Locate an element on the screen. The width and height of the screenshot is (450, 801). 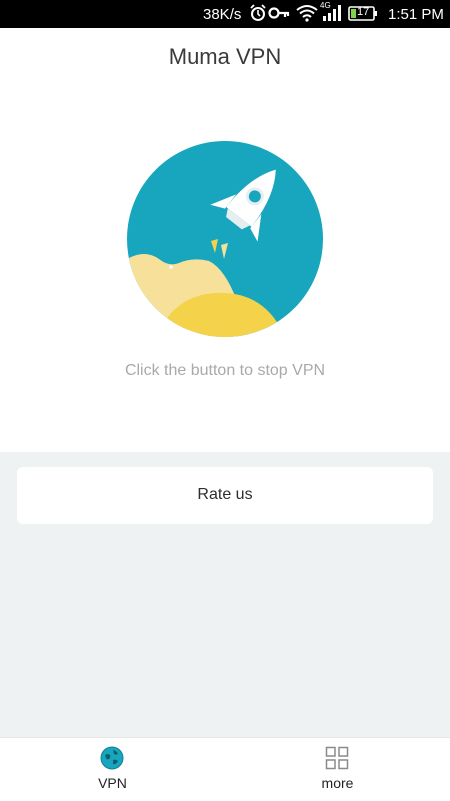
status-bar: 38K/s 4G 17 1:51 PM is located at coordinates (225, 14).